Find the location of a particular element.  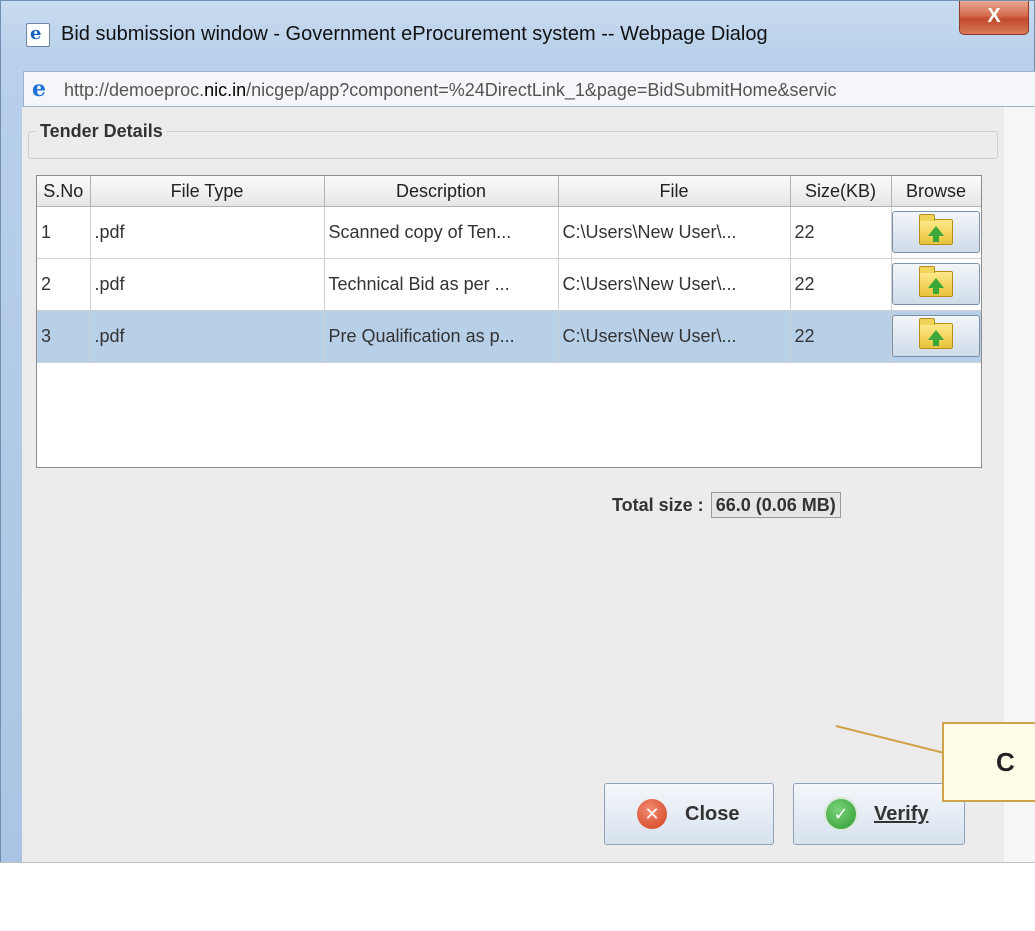

close-button-label: Close is located at coordinates (712, 814).